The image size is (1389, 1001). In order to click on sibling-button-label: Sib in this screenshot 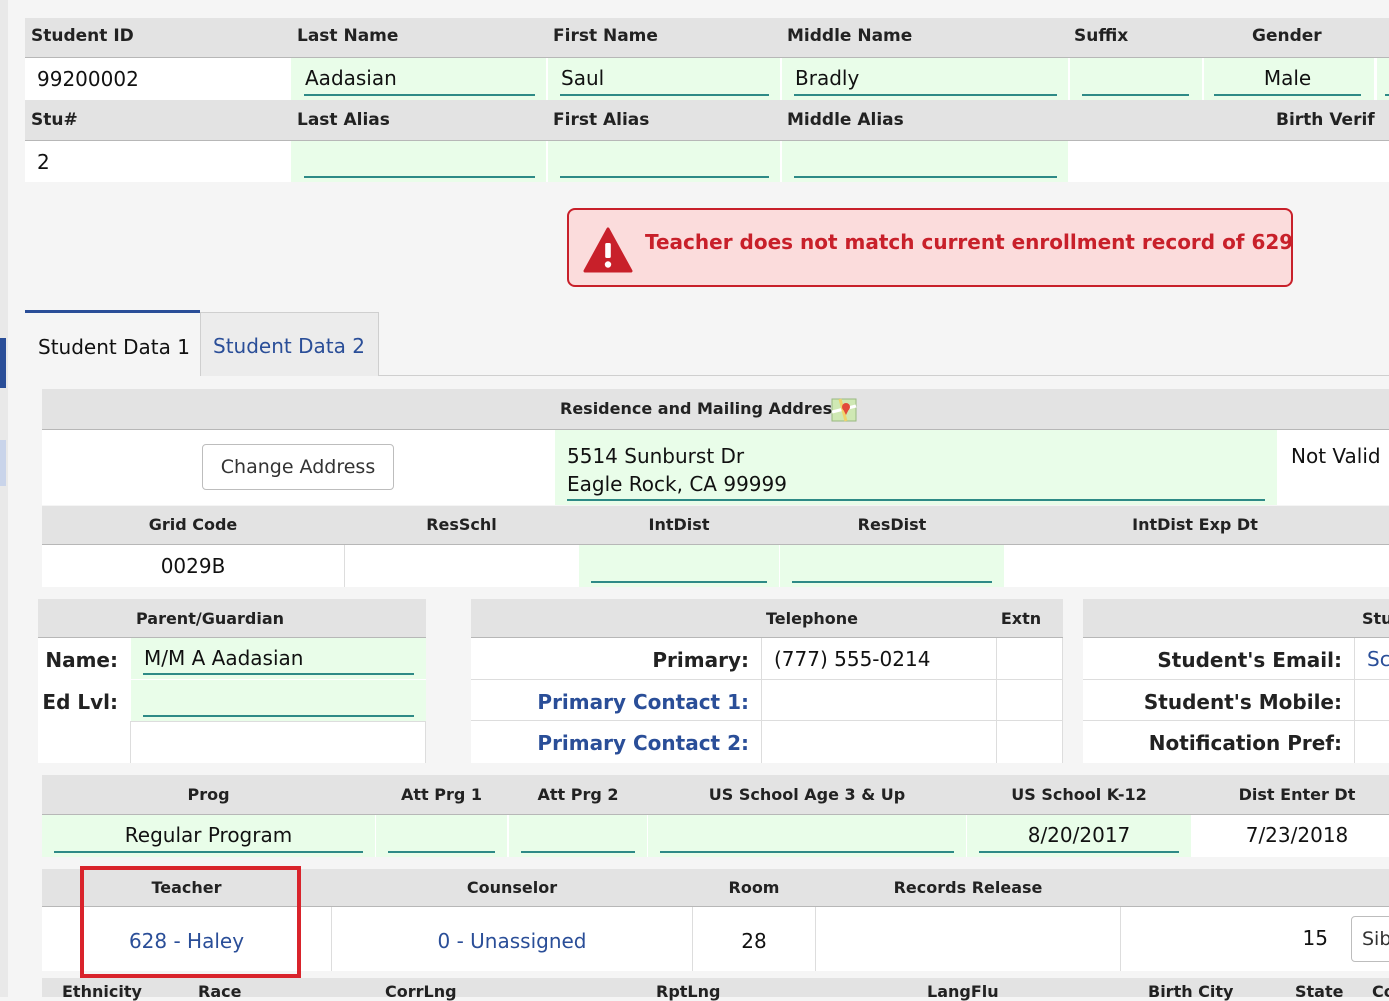, I will do `click(1375, 939)`.